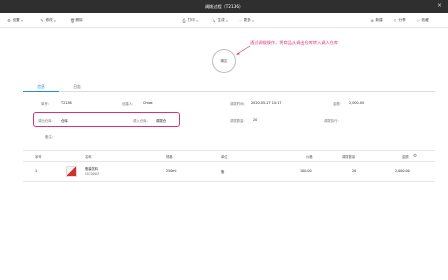 The height and width of the screenshot is (280, 448). What do you see at coordinates (128, 104) in the screenshot?
I see `creator-label: 创建人:` at bounding box center [128, 104].